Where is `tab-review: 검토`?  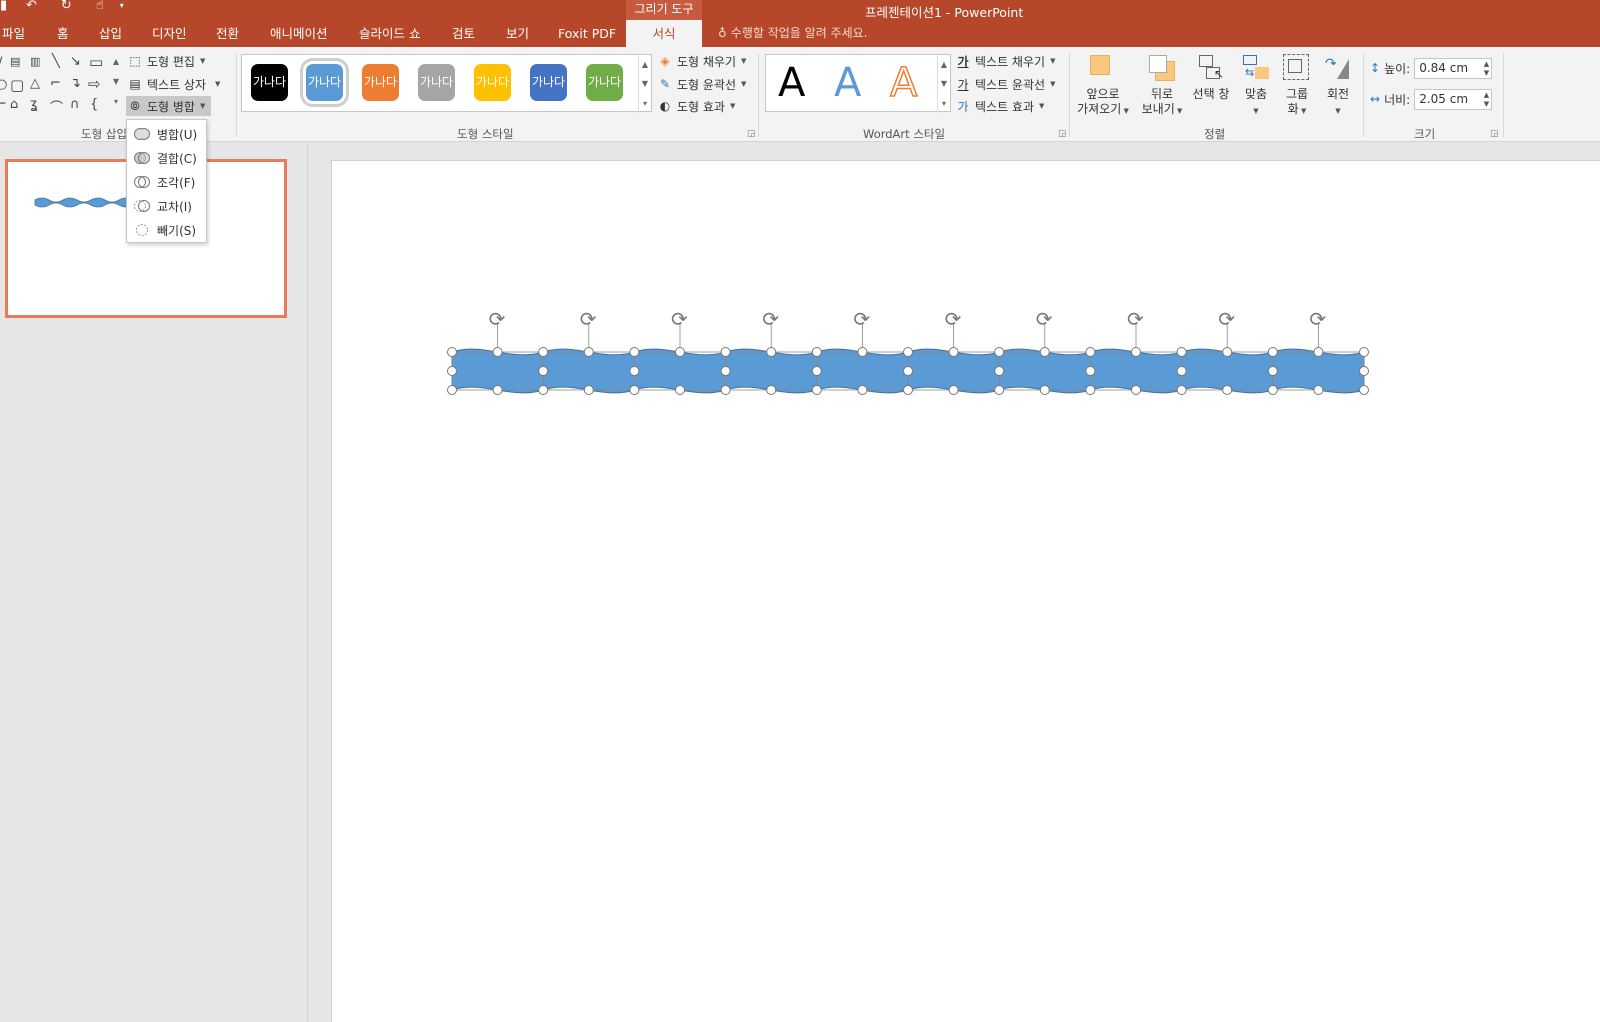
tab-review: 검토 is located at coordinates (463, 33).